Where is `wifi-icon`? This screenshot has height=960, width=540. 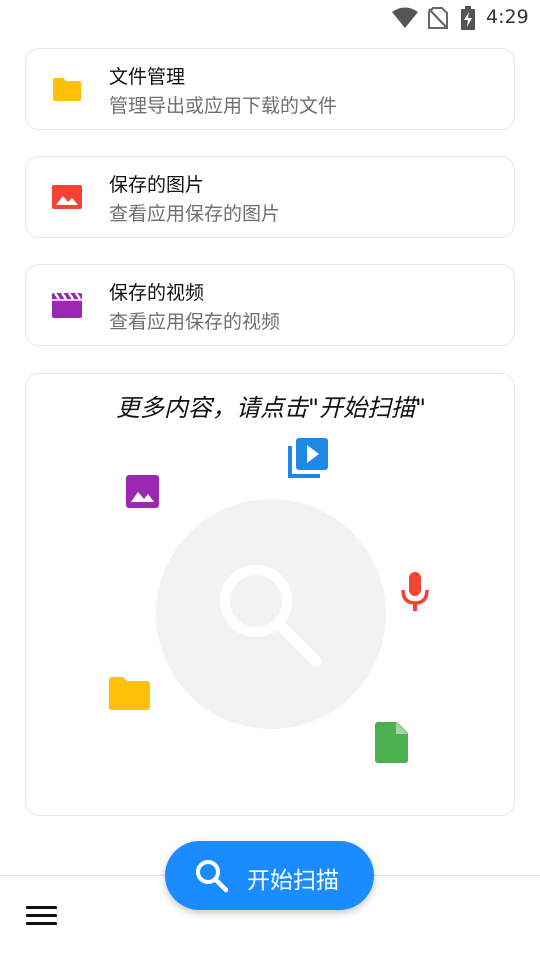
wifi-icon is located at coordinates (405, 17).